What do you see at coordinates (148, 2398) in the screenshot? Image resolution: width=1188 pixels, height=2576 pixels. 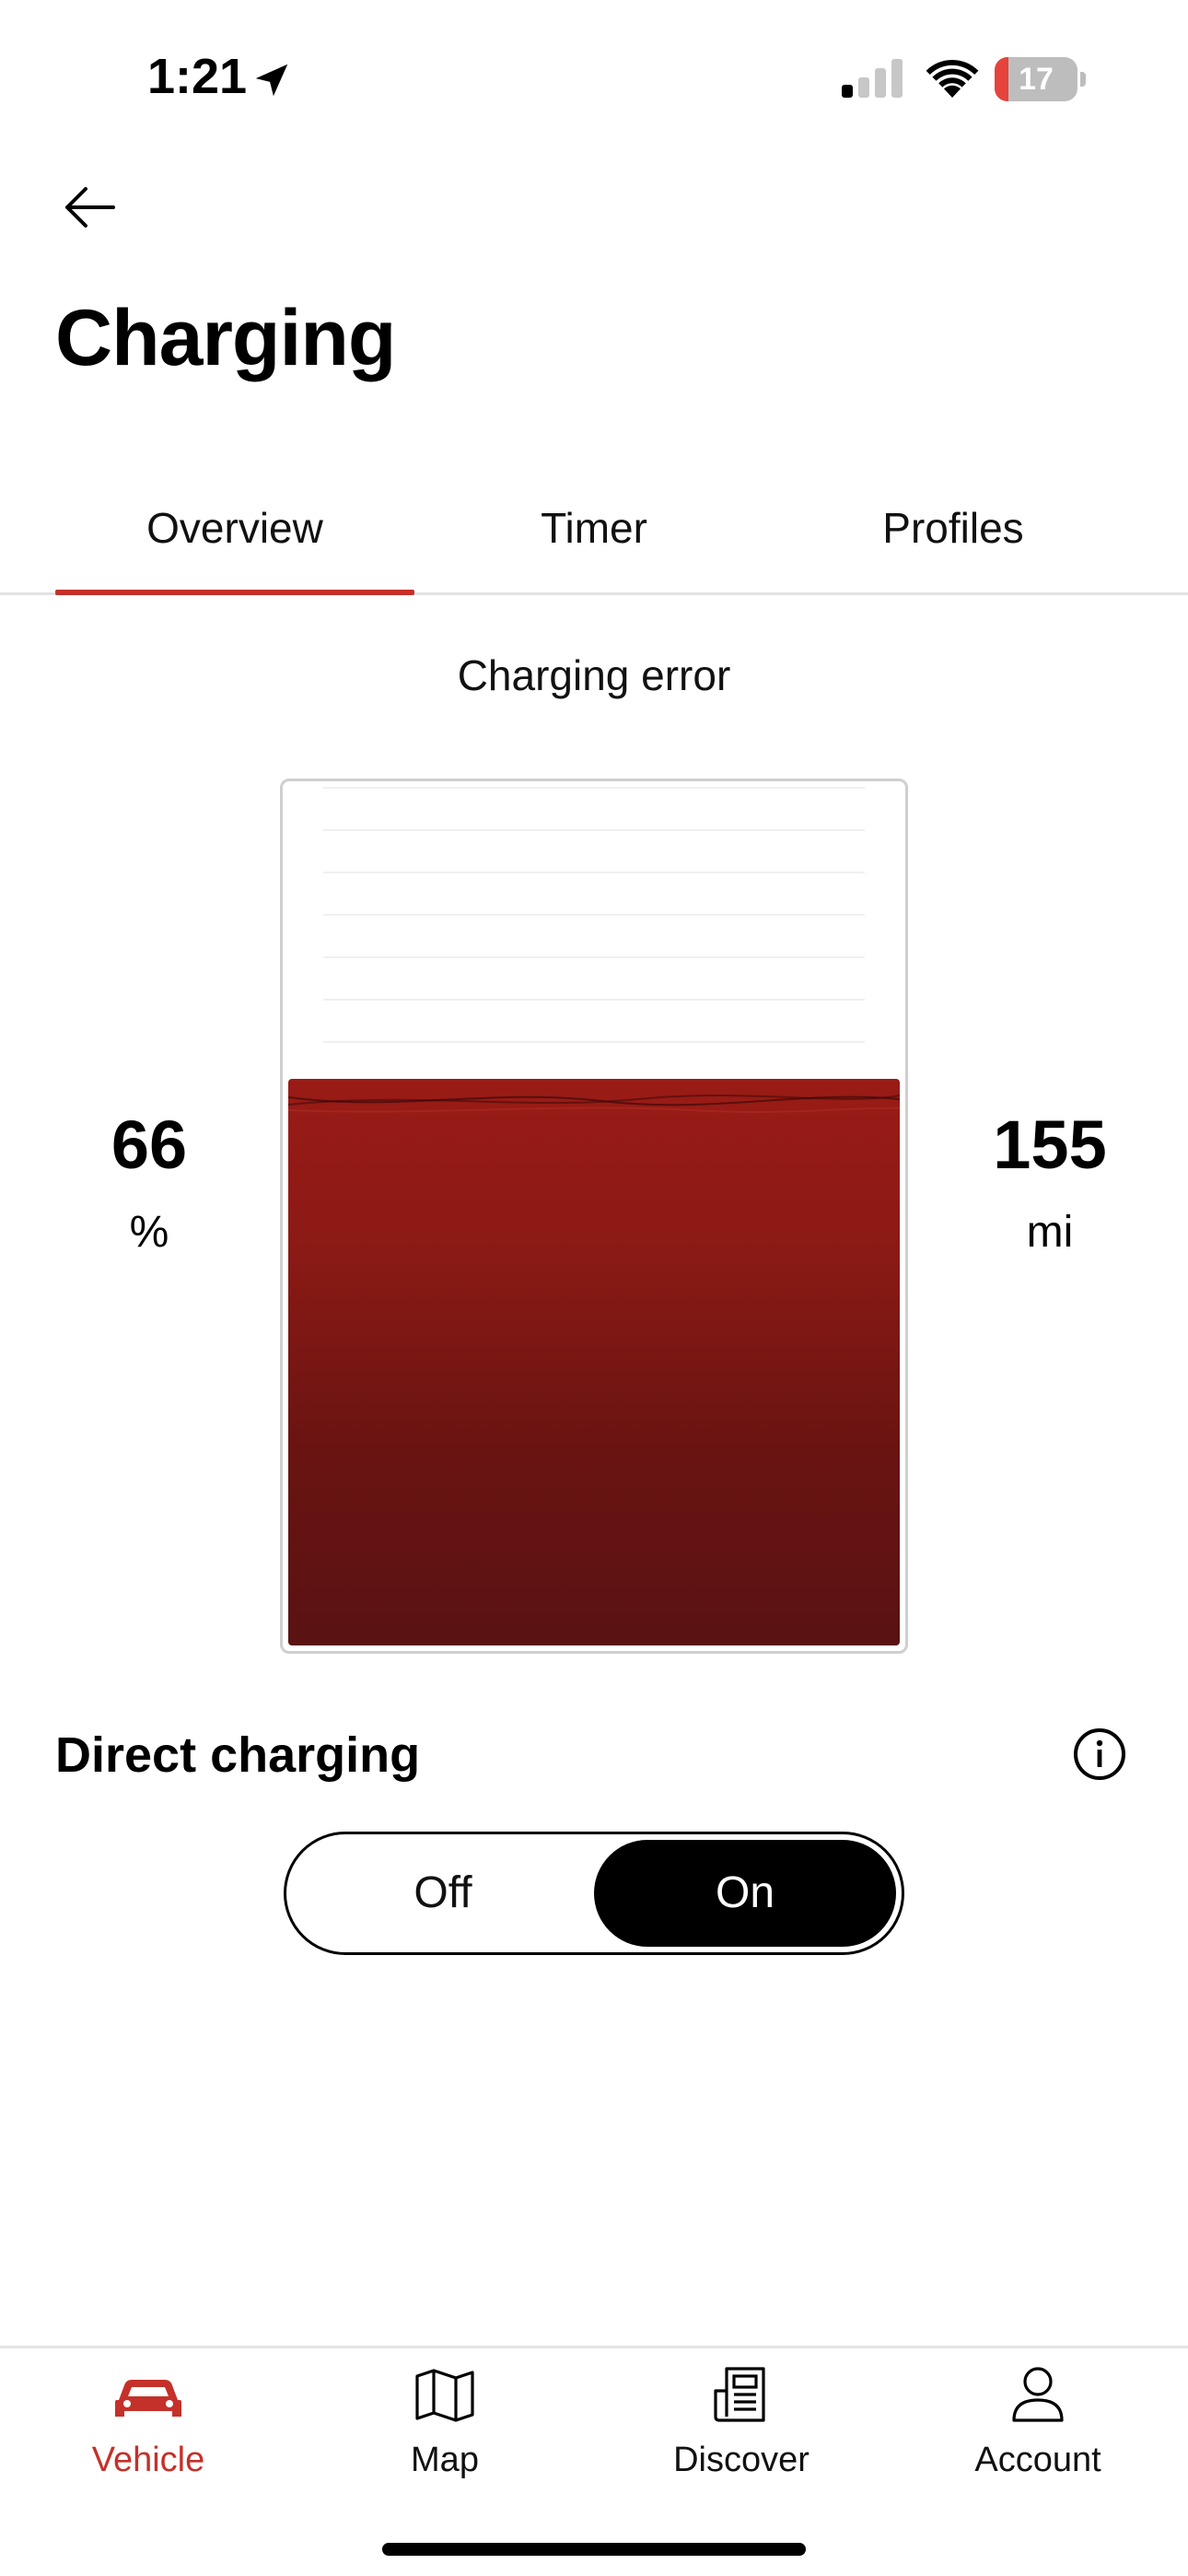 I see `car-icon` at bounding box center [148, 2398].